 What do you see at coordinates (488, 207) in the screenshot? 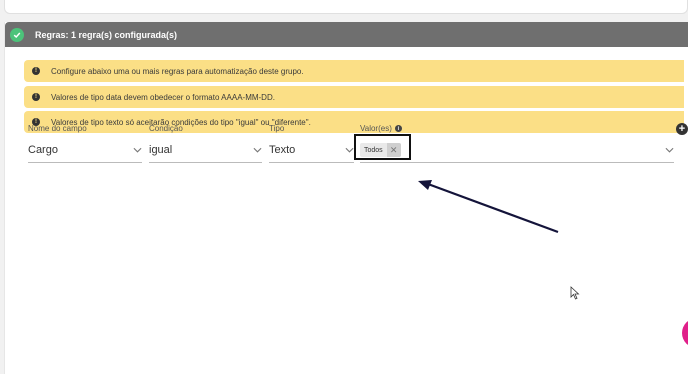
I see `annotation-arrow` at bounding box center [488, 207].